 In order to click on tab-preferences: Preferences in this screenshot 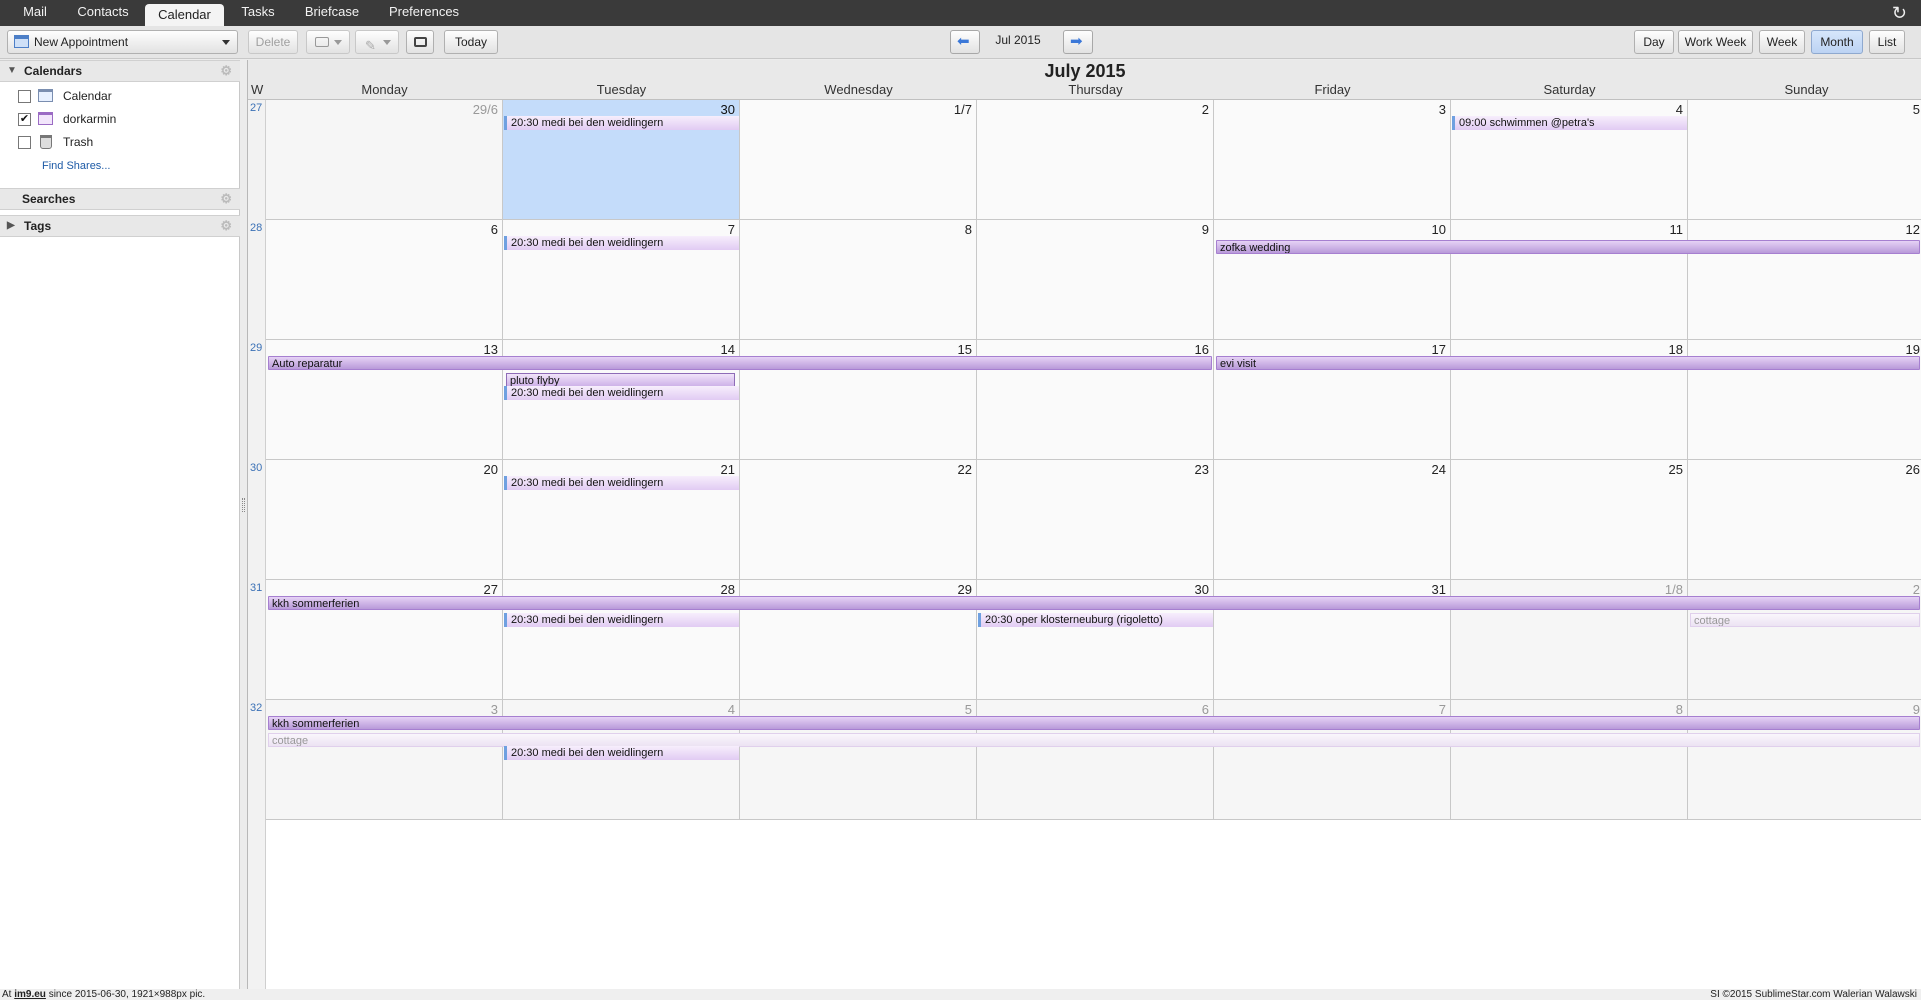, I will do `click(424, 13)`.